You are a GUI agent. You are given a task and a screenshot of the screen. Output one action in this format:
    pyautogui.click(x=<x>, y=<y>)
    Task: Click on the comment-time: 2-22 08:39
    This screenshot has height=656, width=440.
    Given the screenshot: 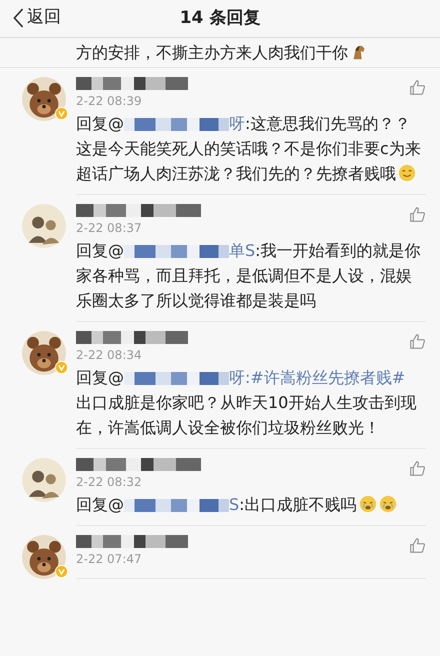 What is the action you would take?
    pyautogui.click(x=109, y=101)
    